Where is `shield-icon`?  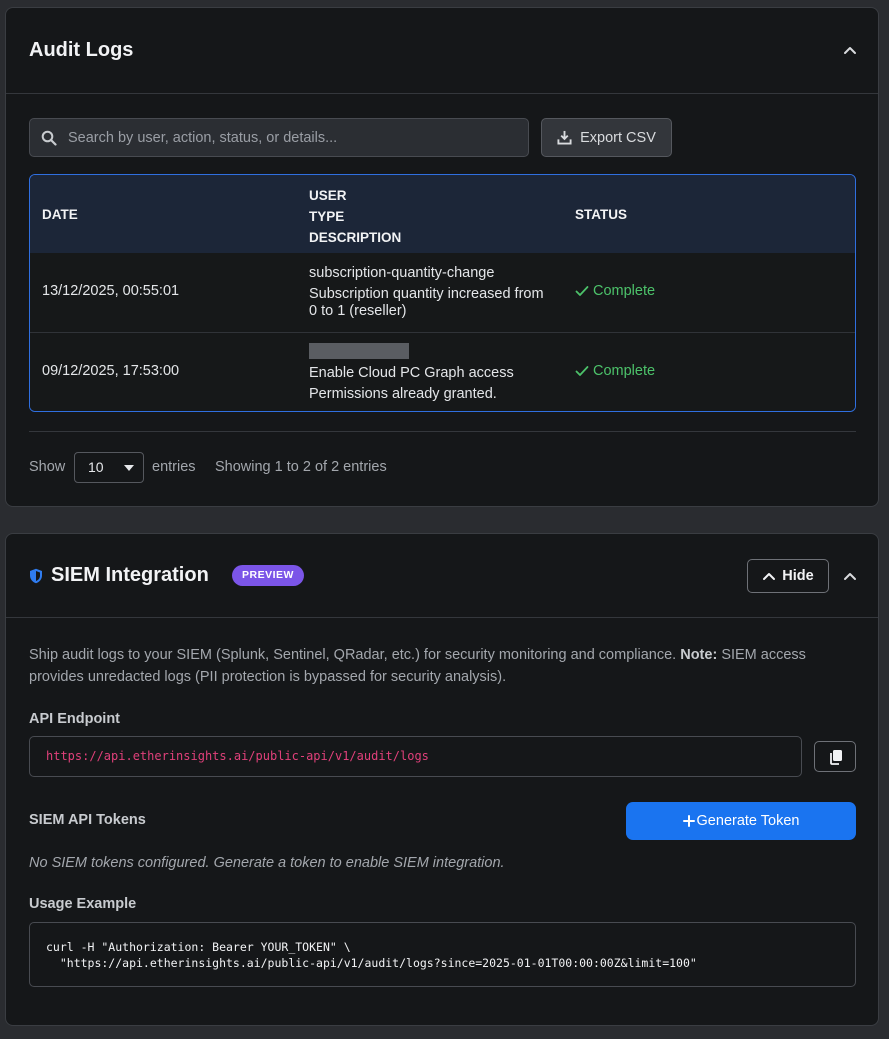
shield-icon is located at coordinates (36, 576).